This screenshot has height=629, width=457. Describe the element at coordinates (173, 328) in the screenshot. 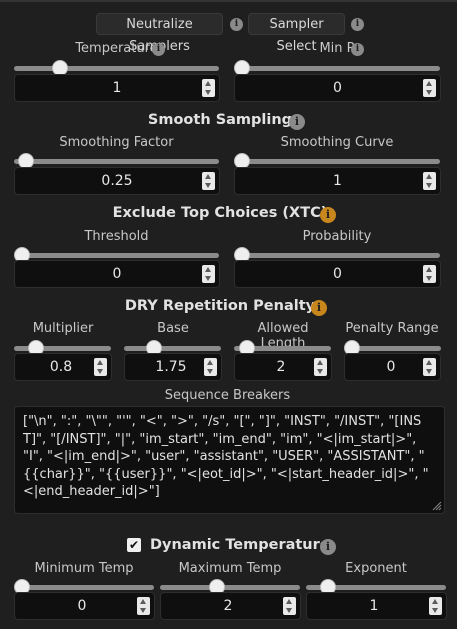

I see `base-label: Base` at that location.